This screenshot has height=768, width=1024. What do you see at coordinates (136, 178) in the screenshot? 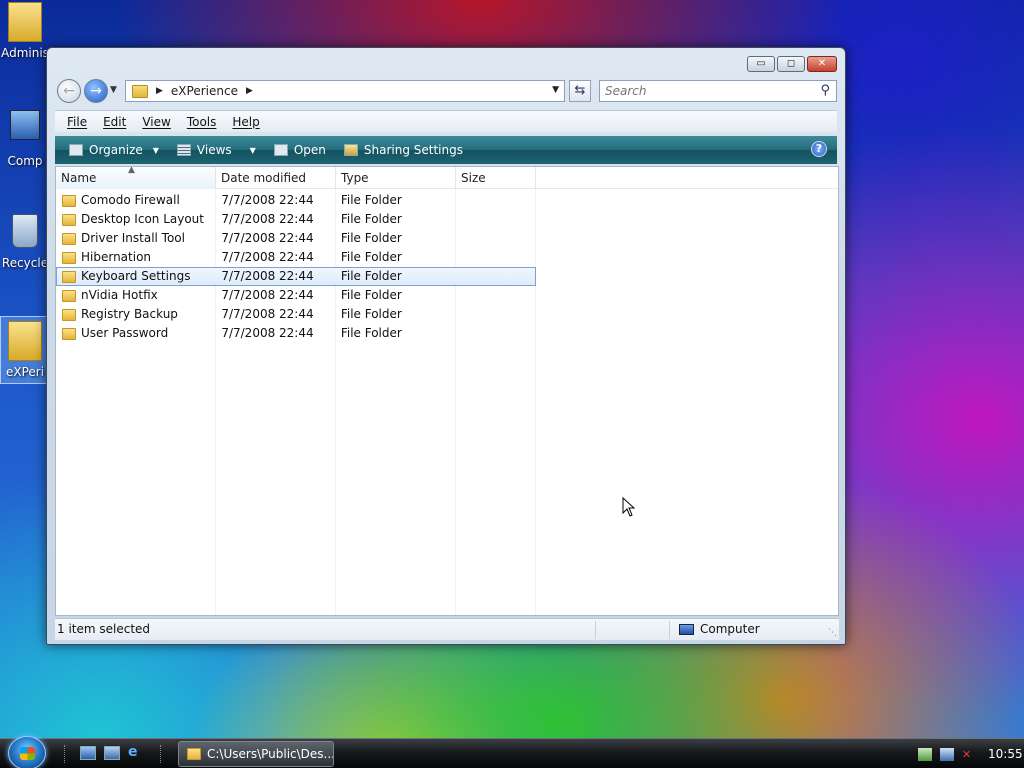
I see `column-name: ▲ Name` at bounding box center [136, 178].